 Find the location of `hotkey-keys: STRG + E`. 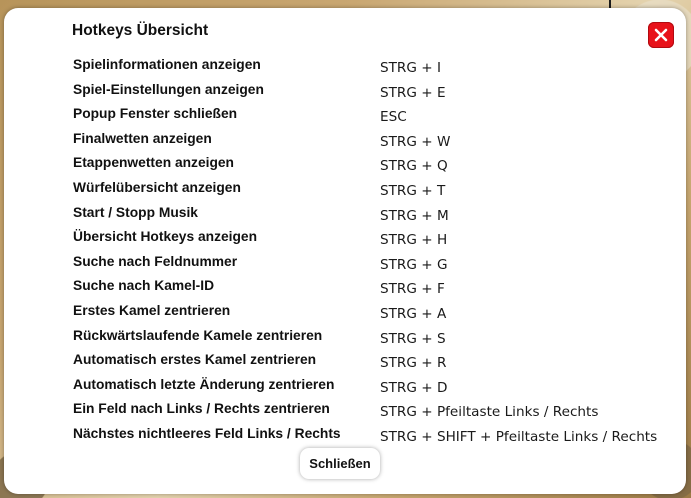

hotkey-keys: STRG + E is located at coordinates (413, 92).